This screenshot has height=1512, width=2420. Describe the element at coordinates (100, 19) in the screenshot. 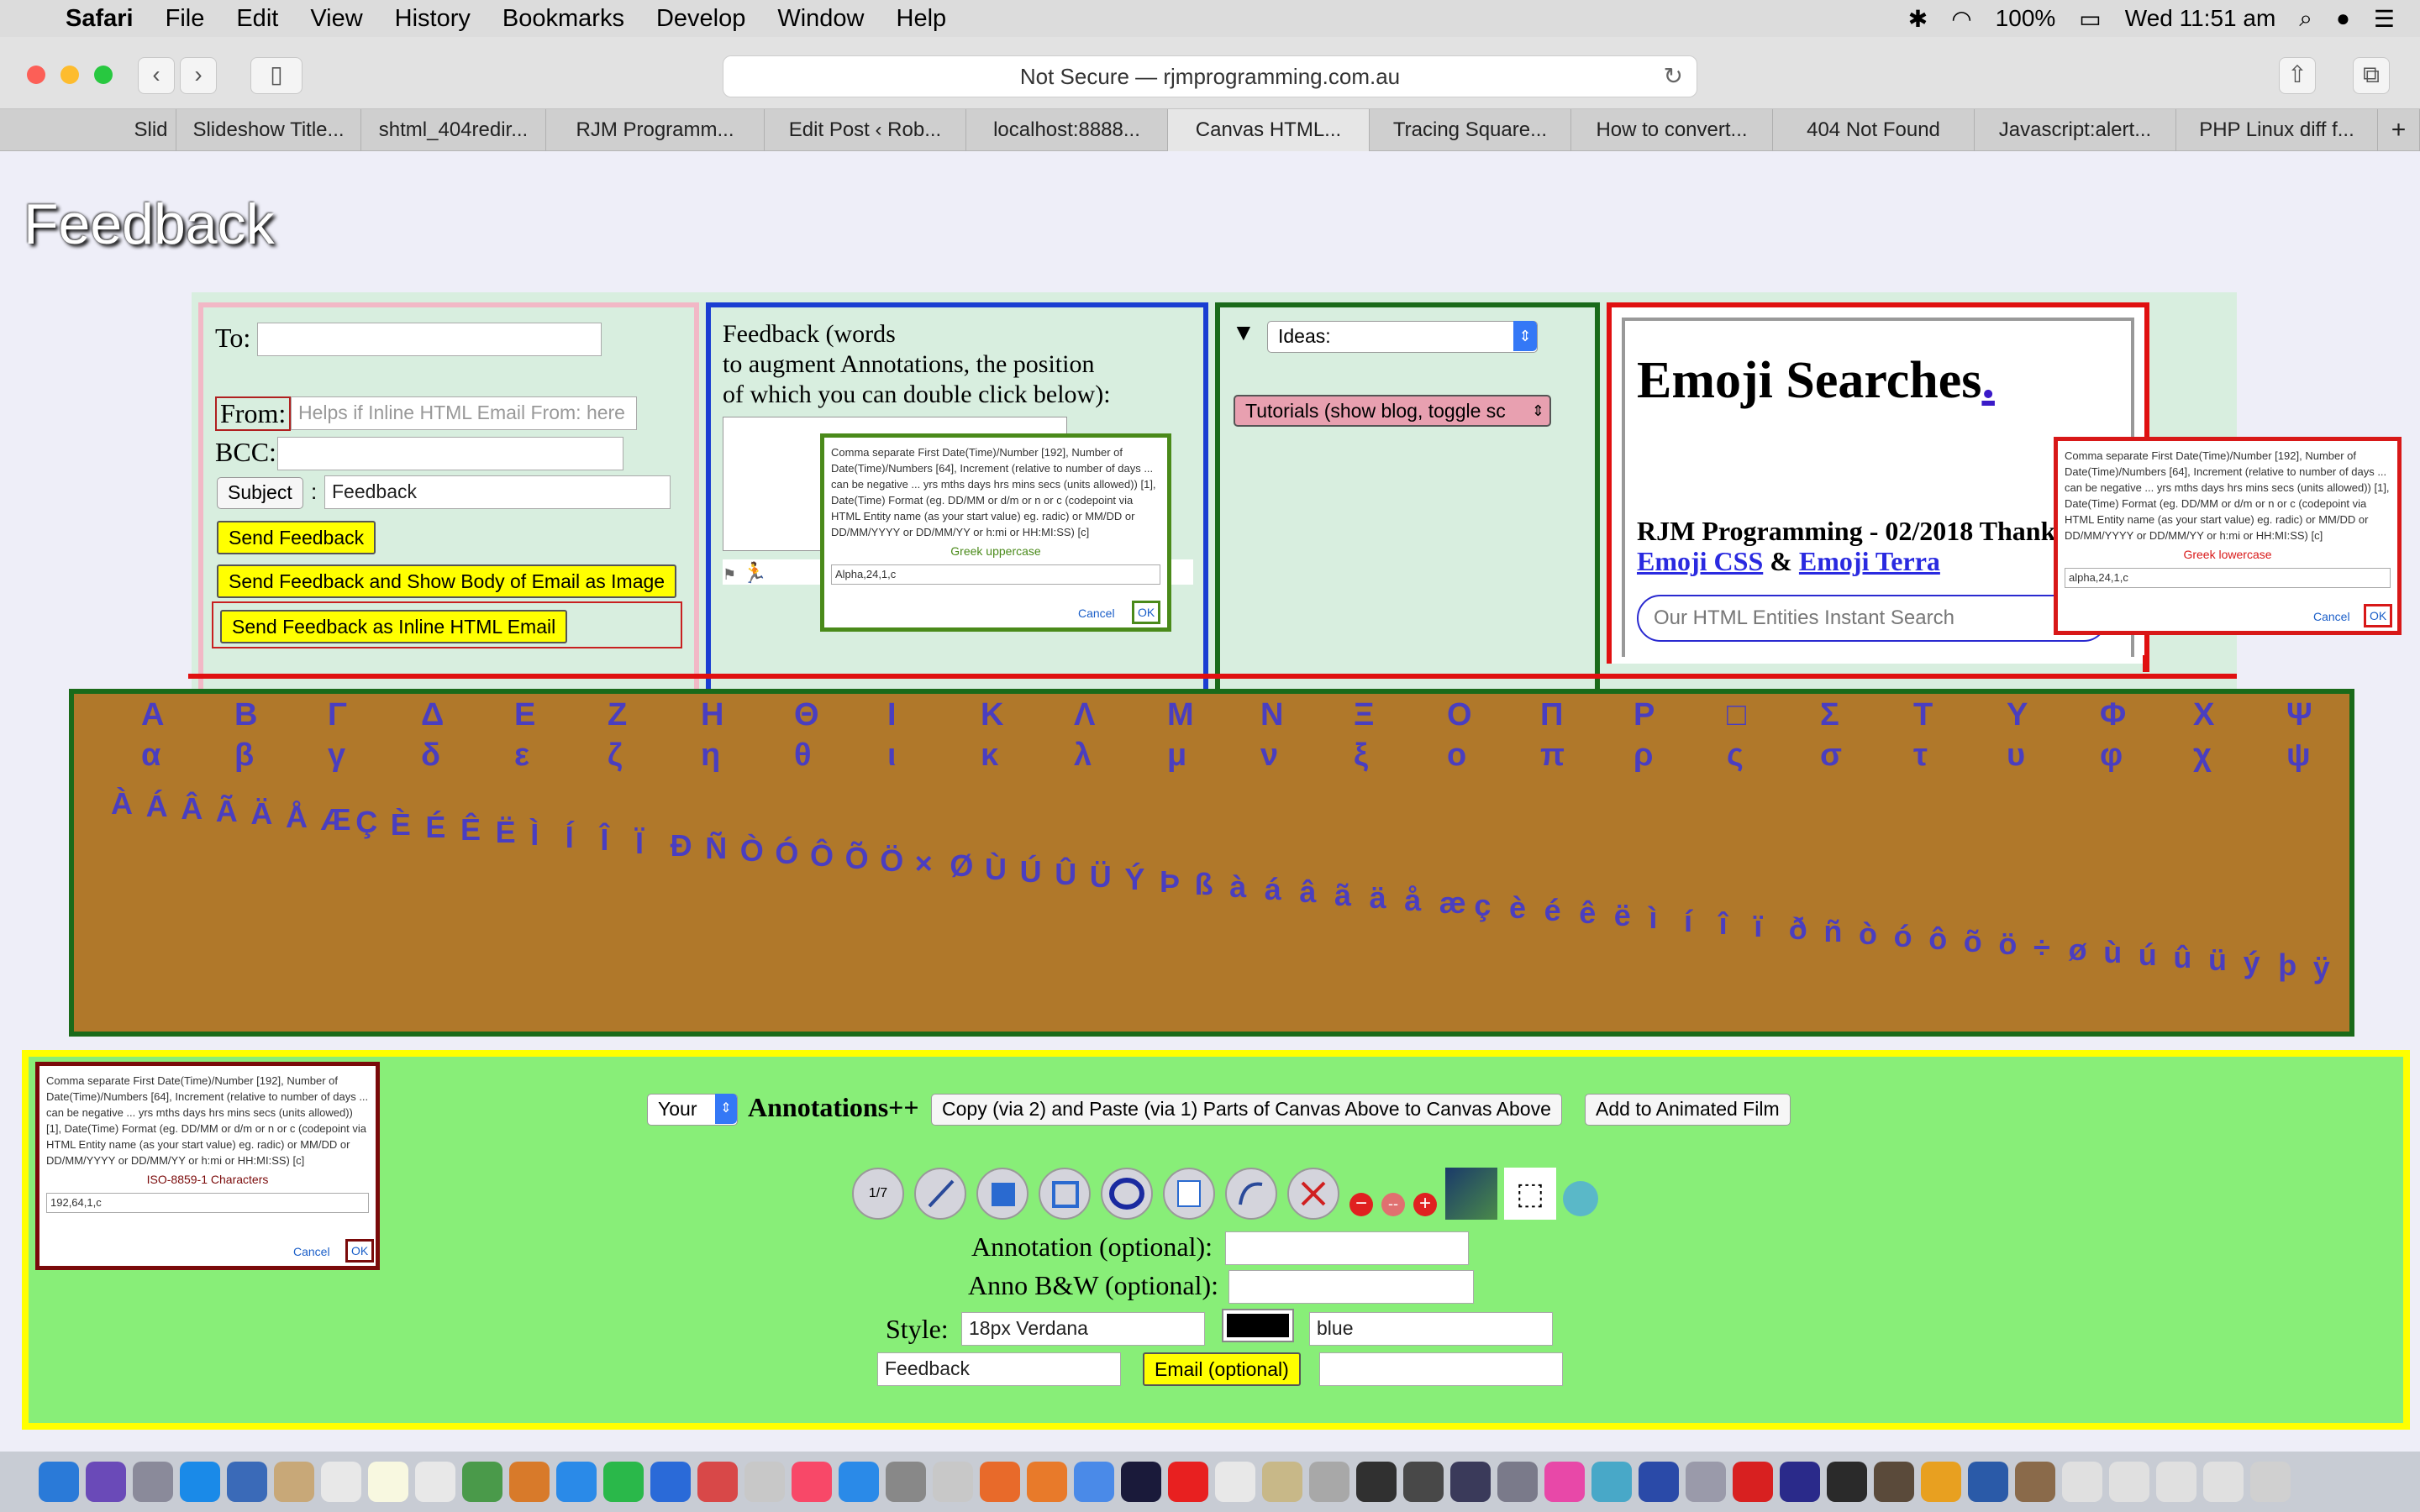

I see `menu-app-name: Safari` at that location.